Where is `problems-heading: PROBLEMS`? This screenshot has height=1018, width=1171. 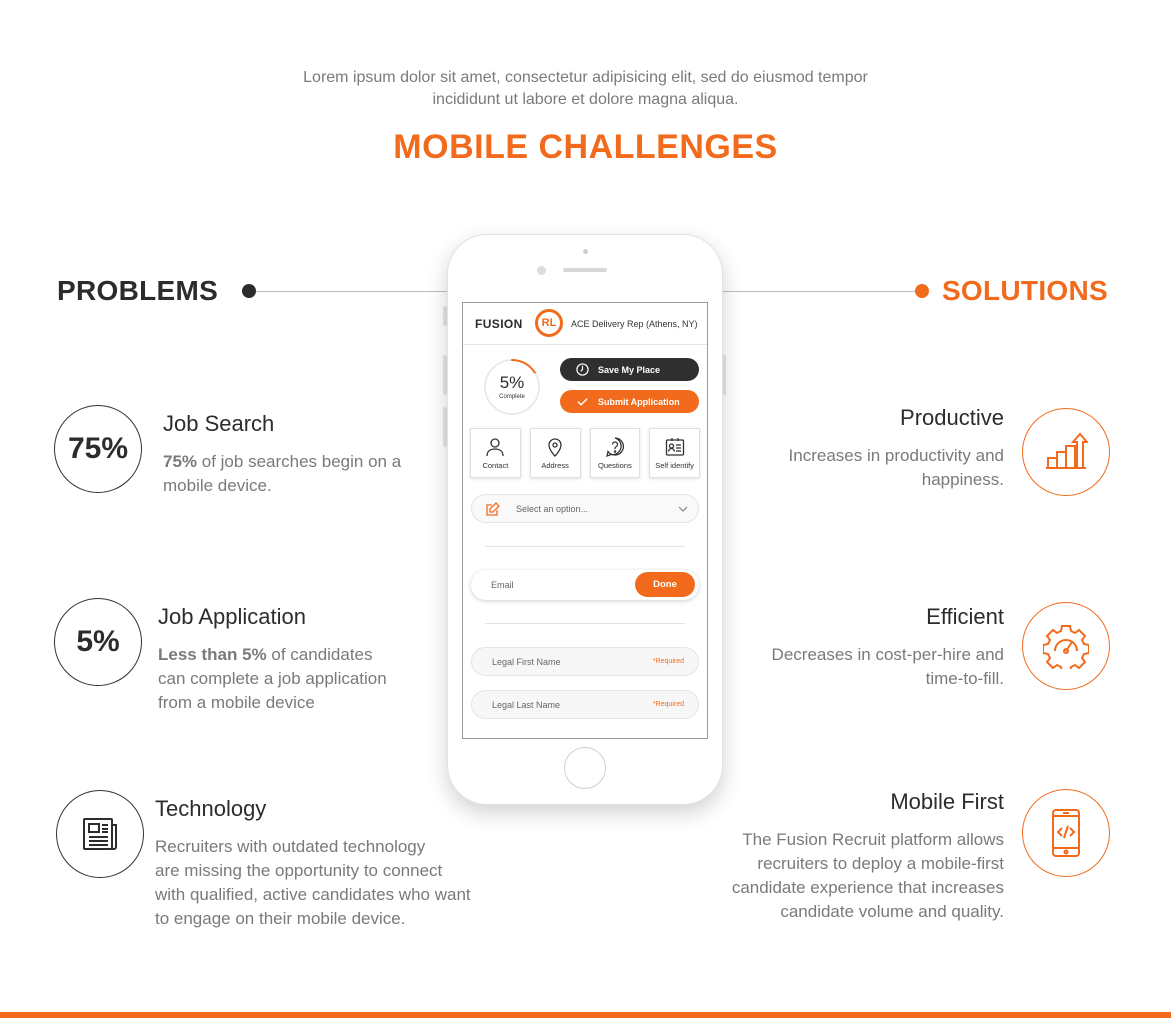
problems-heading: PROBLEMS is located at coordinates (138, 290).